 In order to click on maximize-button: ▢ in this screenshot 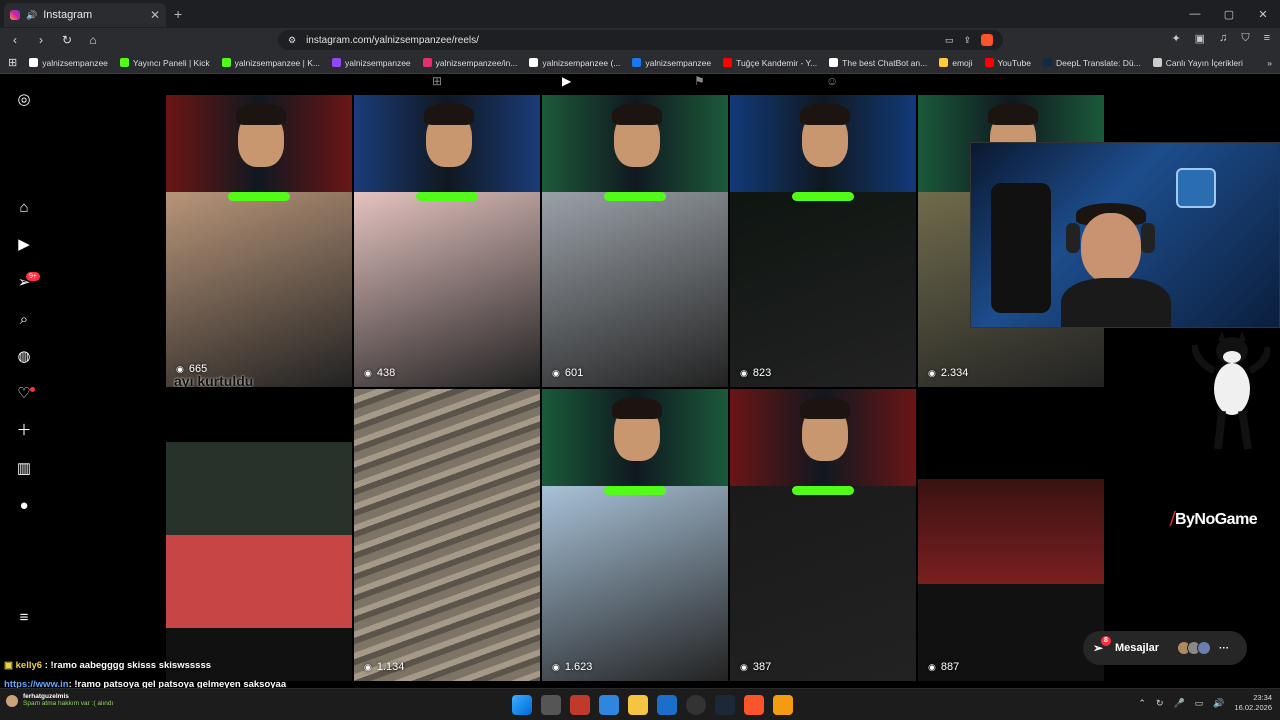, I will do `click(1229, 14)`.